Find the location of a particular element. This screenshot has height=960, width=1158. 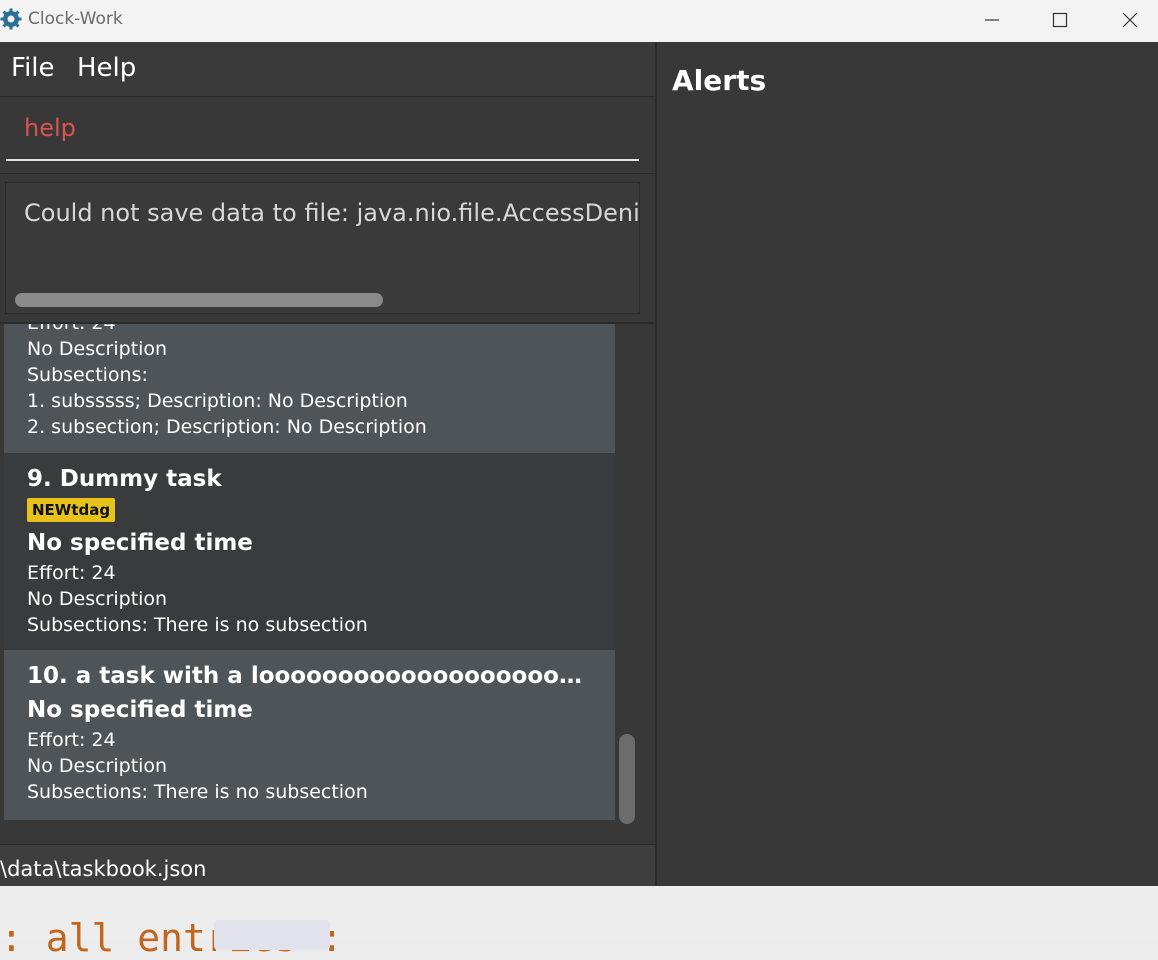

minimize-button is located at coordinates (992, 20).